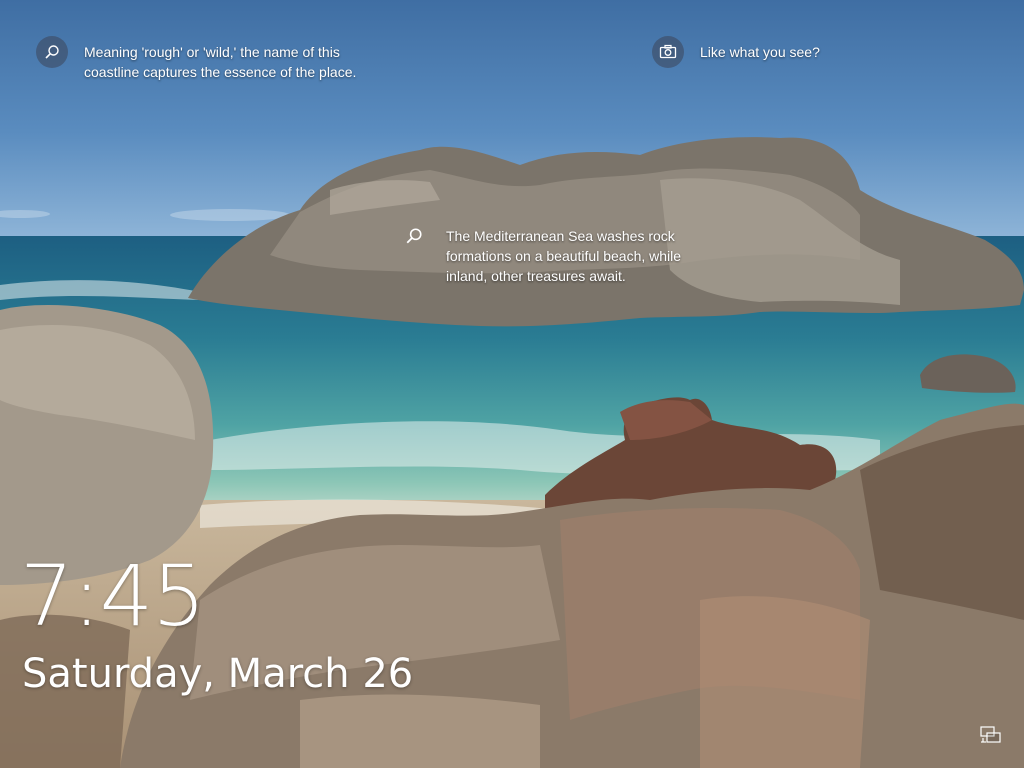 This screenshot has width=1024, height=768. I want to click on network-icon, so click(991, 735).